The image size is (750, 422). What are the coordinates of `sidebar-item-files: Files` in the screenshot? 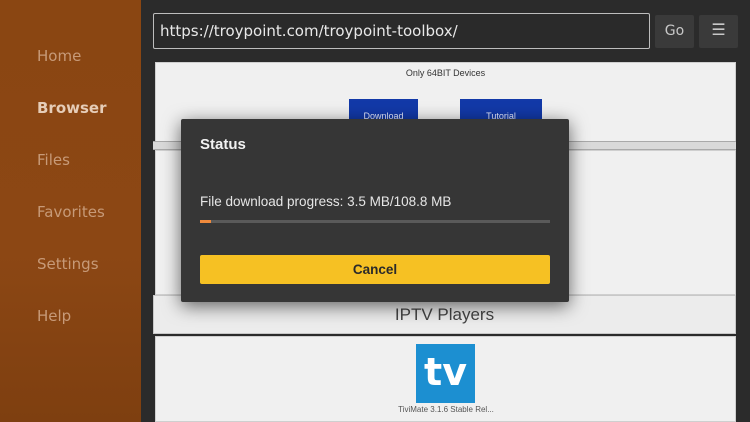 It's located at (53, 160).